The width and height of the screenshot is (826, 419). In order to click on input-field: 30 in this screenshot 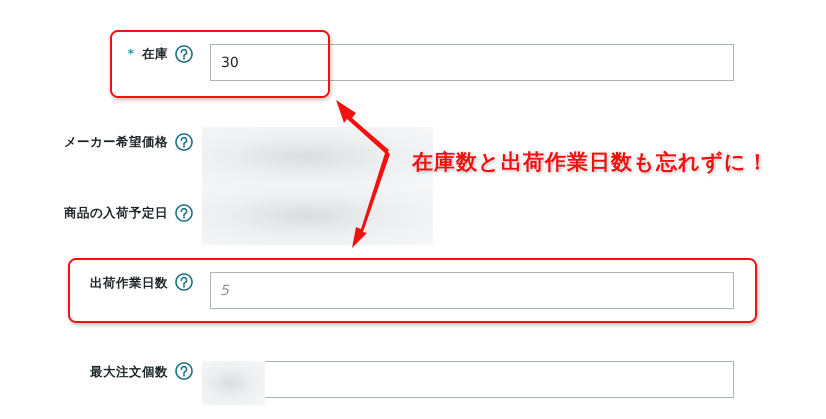, I will do `click(472, 62)`.